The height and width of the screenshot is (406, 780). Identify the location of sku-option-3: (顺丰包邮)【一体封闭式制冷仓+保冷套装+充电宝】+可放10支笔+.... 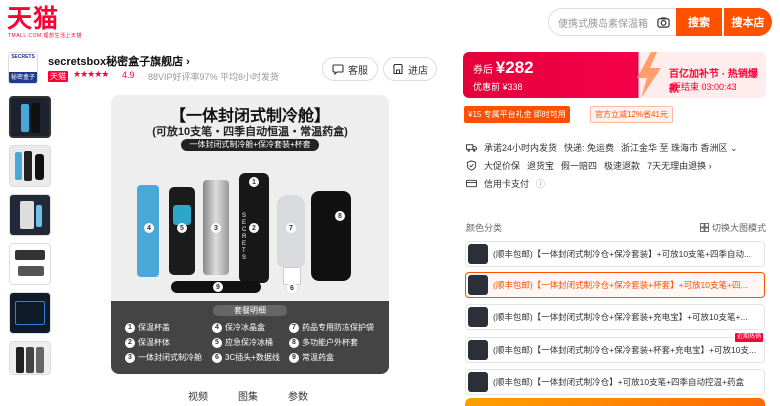
(615, 317).